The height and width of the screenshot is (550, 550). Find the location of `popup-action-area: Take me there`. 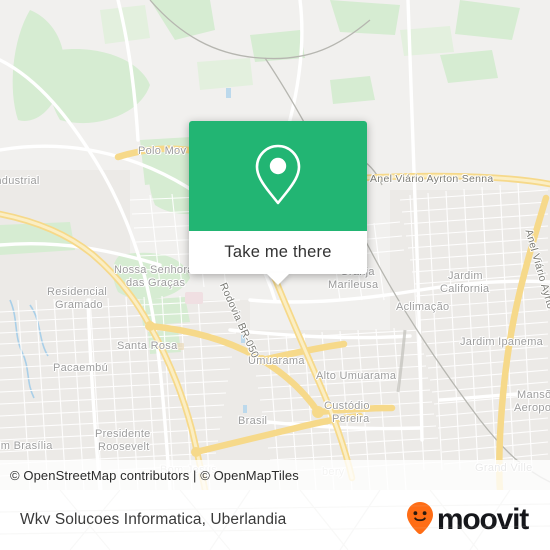

popup-action-area: Take me there is located at coordinates (278, 258).